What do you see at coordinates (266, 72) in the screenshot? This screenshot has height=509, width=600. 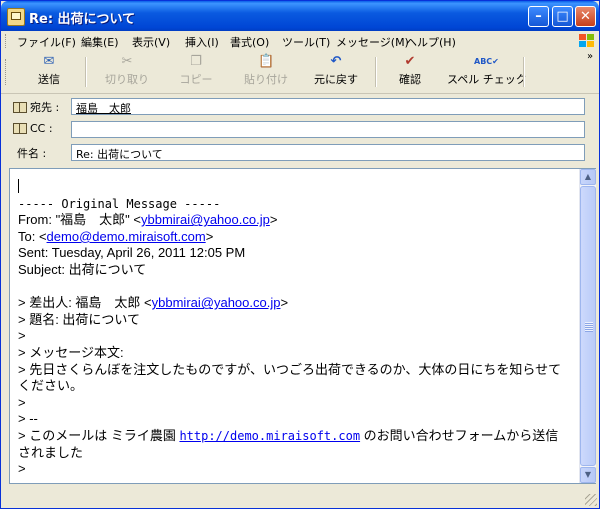 I see `paste-button: 📋 貼り付け` at bounding box center [266, 72].